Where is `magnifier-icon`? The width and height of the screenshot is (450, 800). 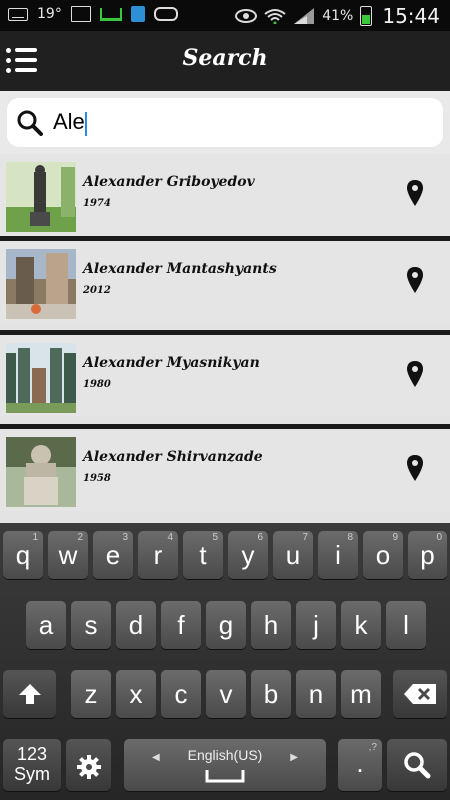
magnifier-icon is located at coordinates (30, 123).